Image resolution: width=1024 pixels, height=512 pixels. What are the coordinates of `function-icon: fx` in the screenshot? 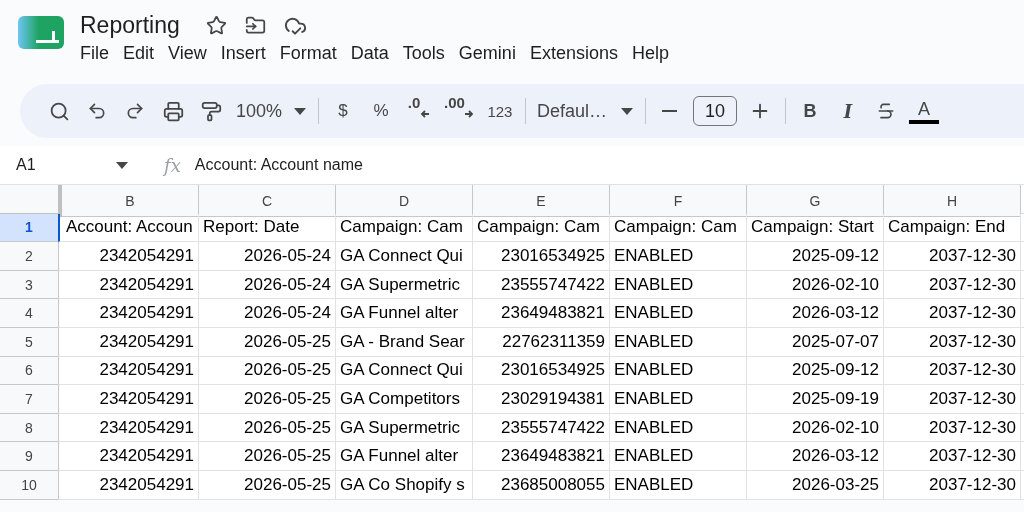 It's located at (172, 165).